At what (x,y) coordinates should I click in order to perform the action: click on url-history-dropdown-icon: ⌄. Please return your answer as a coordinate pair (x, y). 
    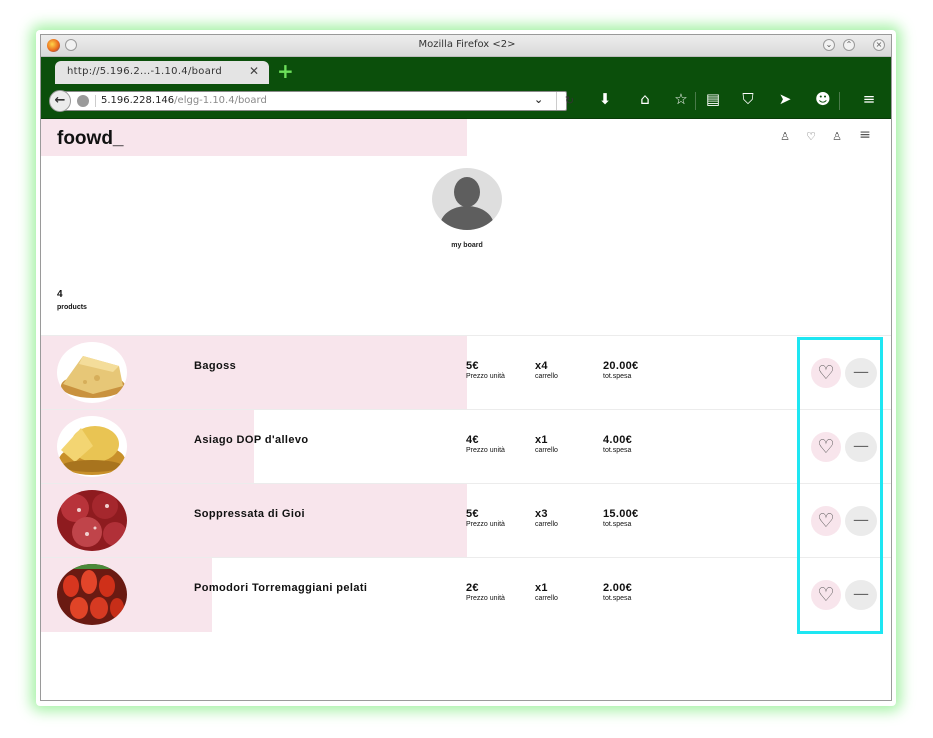
    Looking at the image, I should click on (538, 99).